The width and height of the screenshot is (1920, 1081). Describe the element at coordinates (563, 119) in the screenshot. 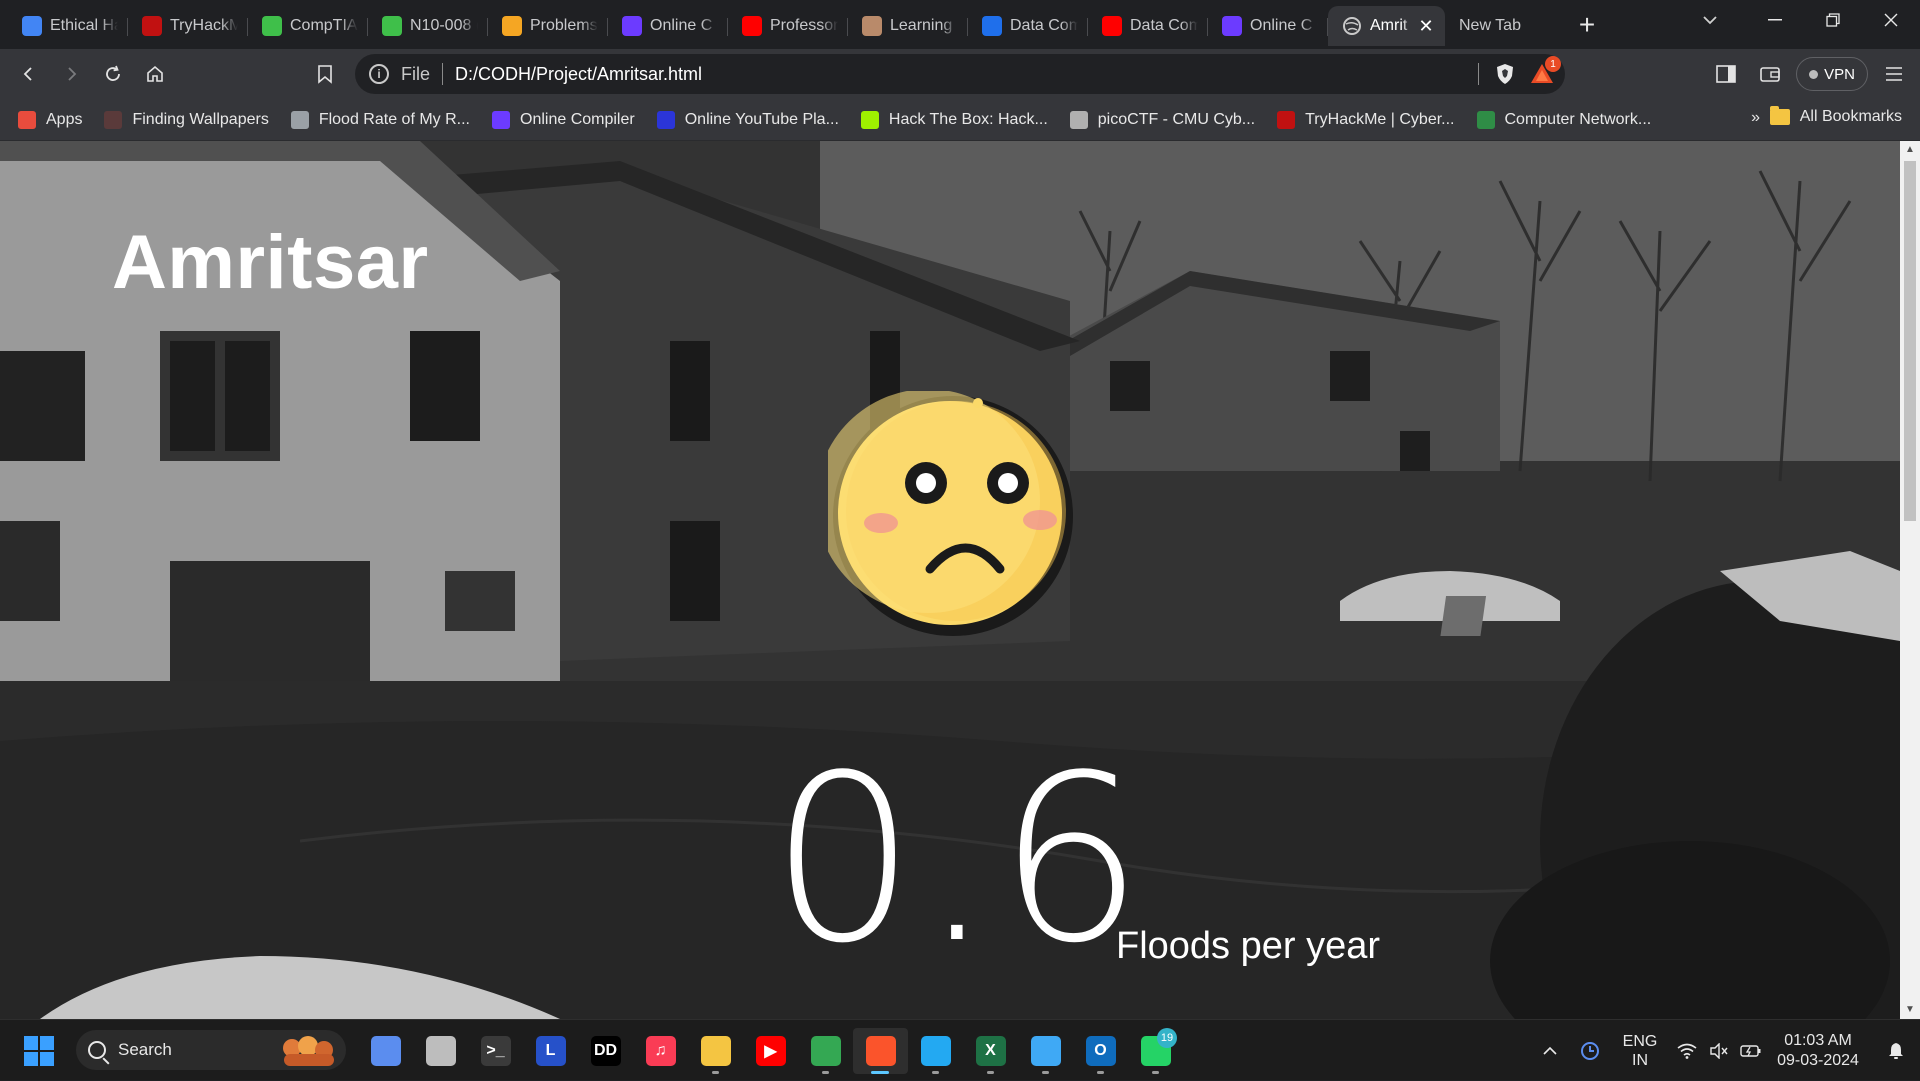

I see `bookmark-item: Online Compiler` at that location.